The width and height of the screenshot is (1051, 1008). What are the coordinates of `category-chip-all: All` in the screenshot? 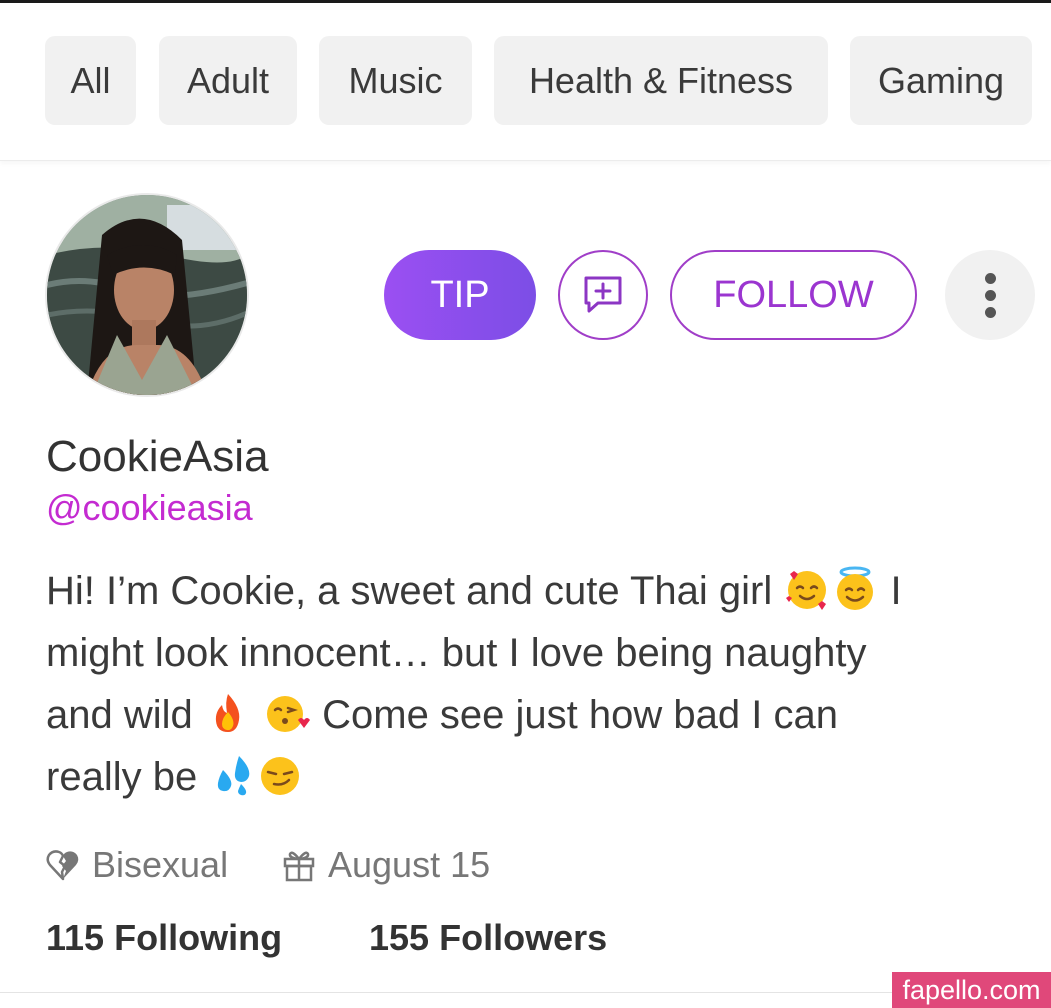 It's located at (90, 80).